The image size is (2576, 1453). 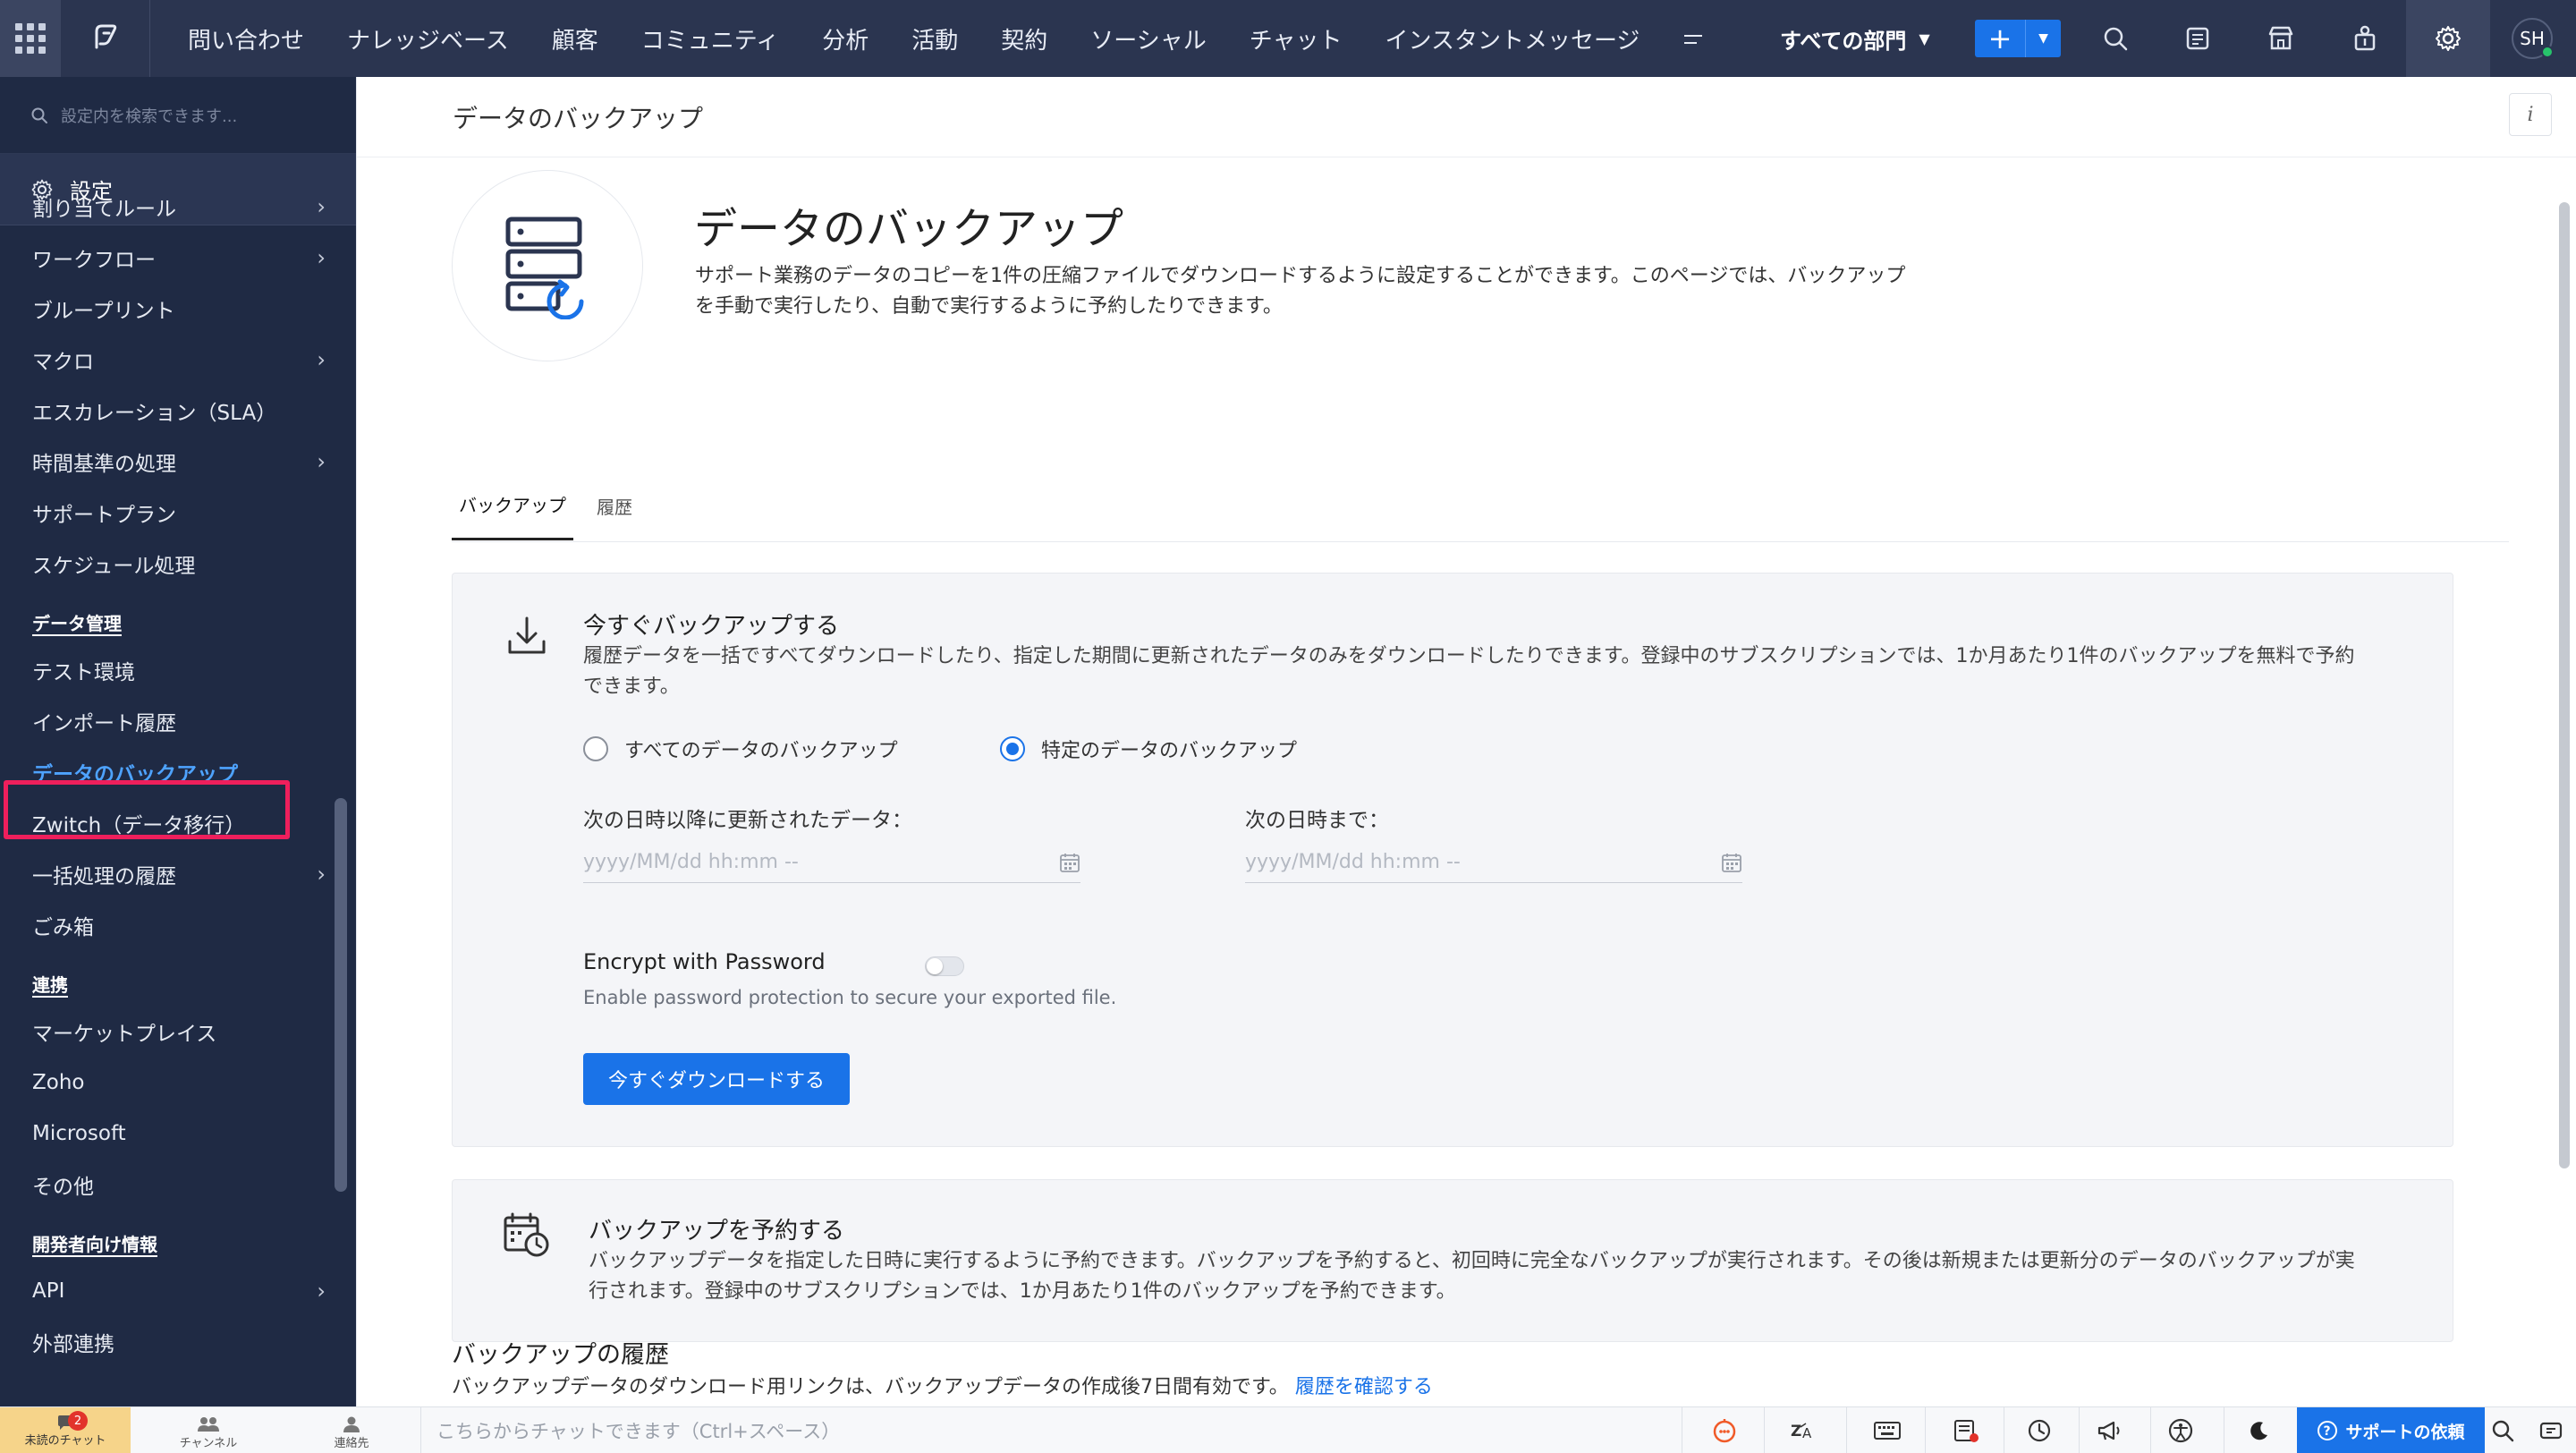 What do you see at coordinates (845, 38) in the screenshot?
I see `nav-analytics: 分析` at bounding box center [845, 38].